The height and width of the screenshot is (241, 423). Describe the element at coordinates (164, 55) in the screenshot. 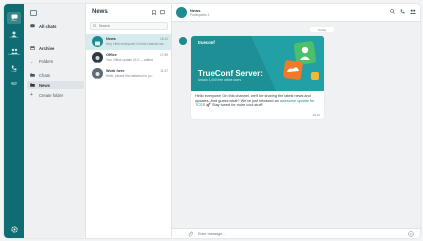

I see `chat-time: 17:59` at that location.